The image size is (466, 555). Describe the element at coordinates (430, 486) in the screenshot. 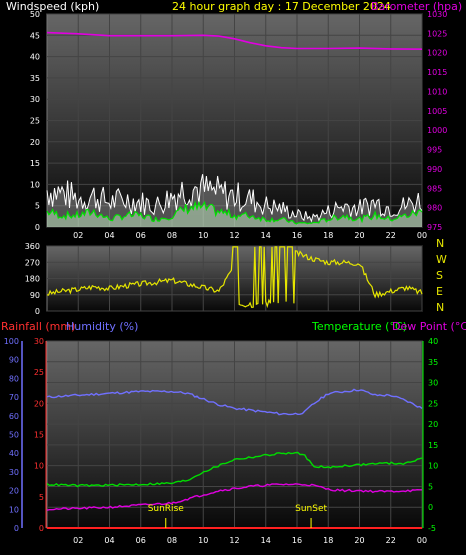

I see `temperature-tick-label: 5` at that location.